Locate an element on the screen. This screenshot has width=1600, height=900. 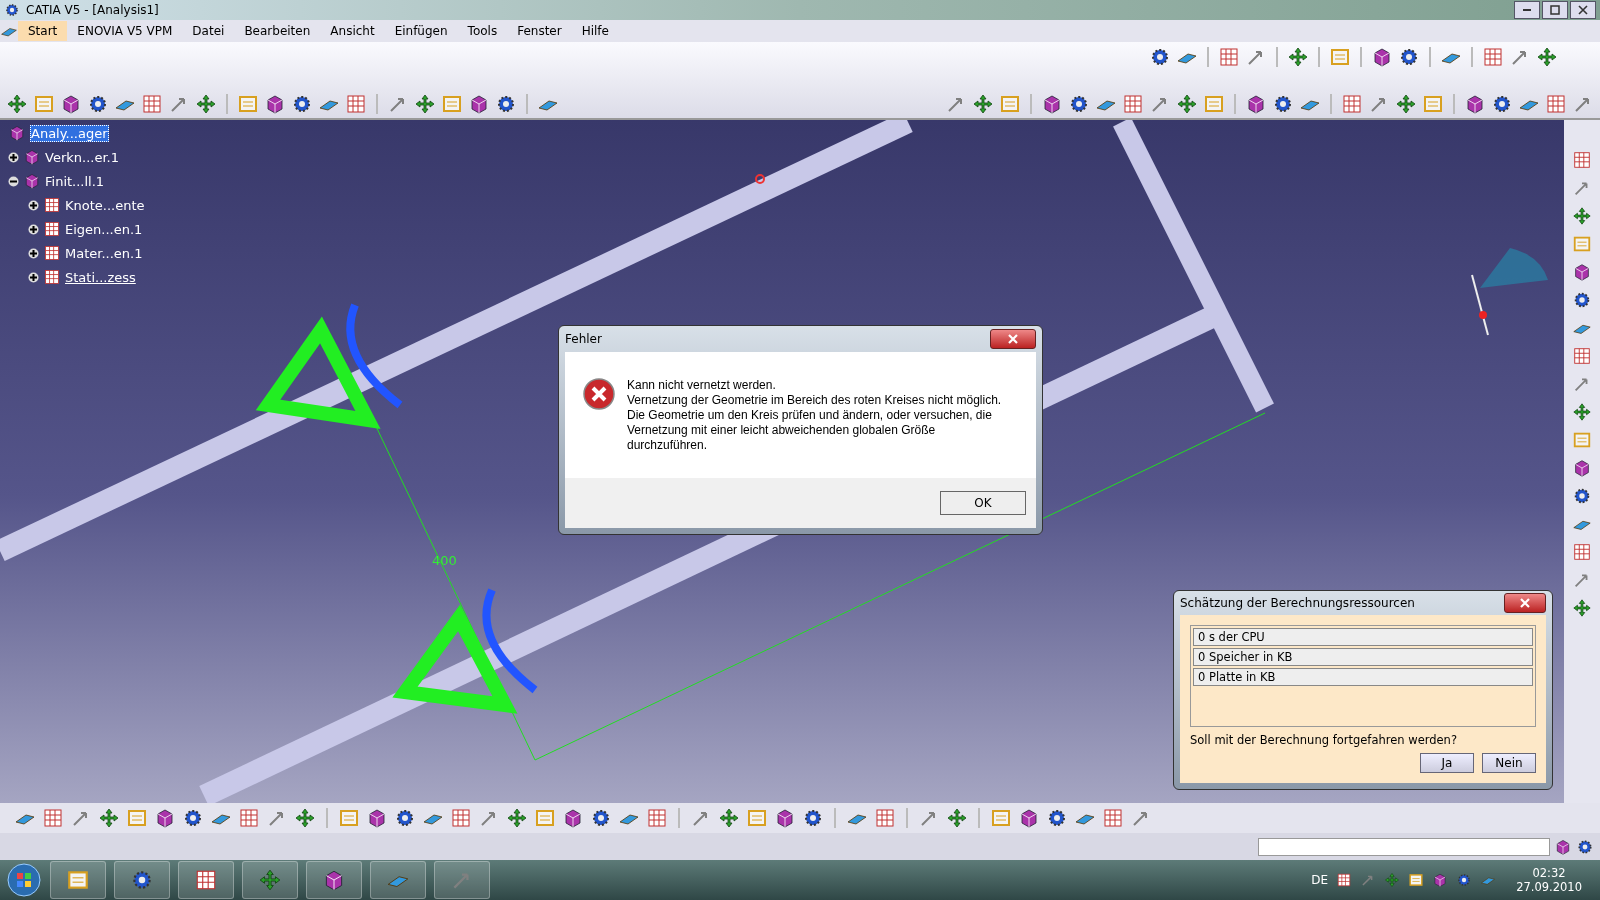
collapse-icon is located at coordinates (13, 181).